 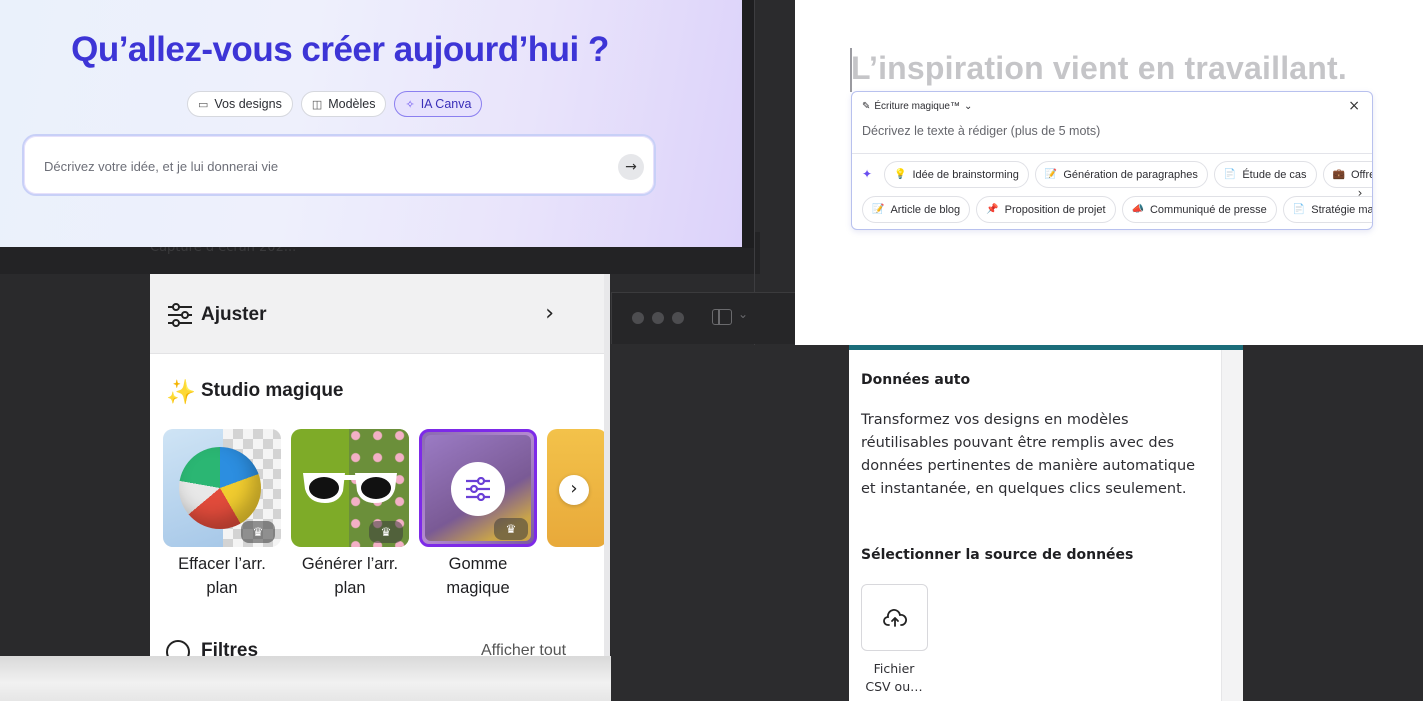 What do you see at coordinates (352, 104) in the screenshot?
I see `pill-label: Modèles` at bounding box center [352, 104].